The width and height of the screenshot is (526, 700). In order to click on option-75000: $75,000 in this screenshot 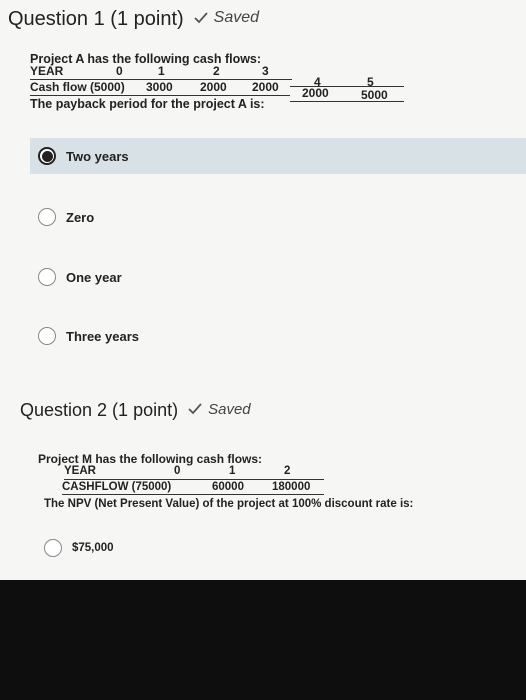, I will do `click(281, 548)`.